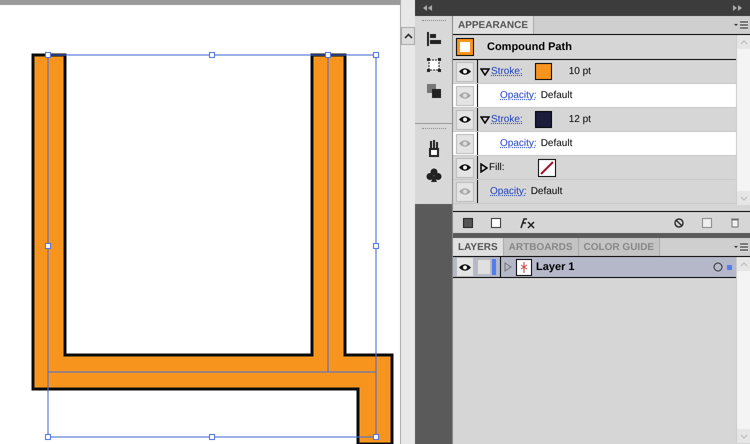 This screenshot has width=750, height=444. I want to click on effects-fx-icon, so click(528, 222).